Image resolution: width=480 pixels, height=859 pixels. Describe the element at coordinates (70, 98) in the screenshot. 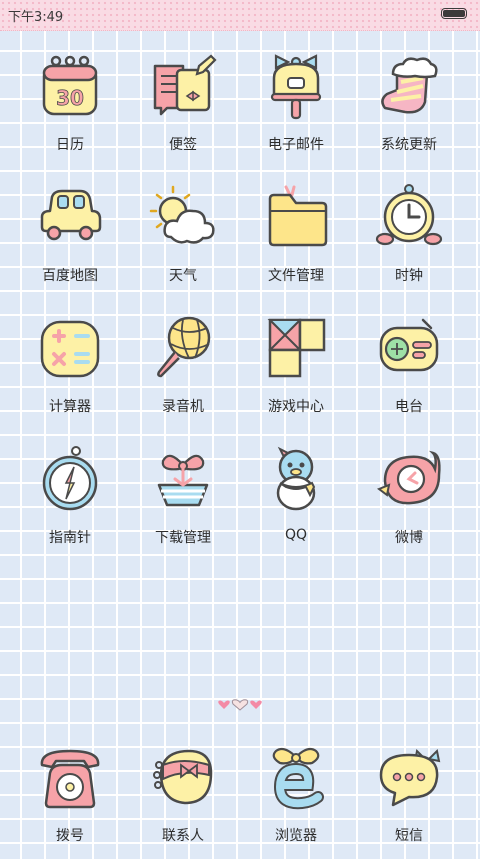

I see `svg-text: 30` at that location.